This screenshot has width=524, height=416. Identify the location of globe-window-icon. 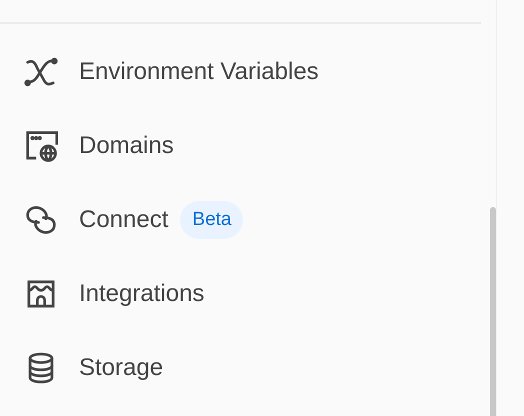
(41, 146).